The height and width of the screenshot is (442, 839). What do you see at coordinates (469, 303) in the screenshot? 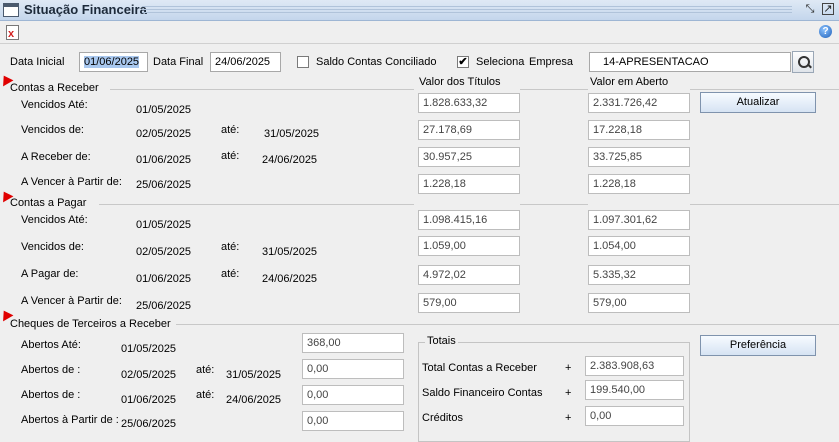
I see `pagar-a-vencer-titulos: 579,00` at bounding box center [469, 303].